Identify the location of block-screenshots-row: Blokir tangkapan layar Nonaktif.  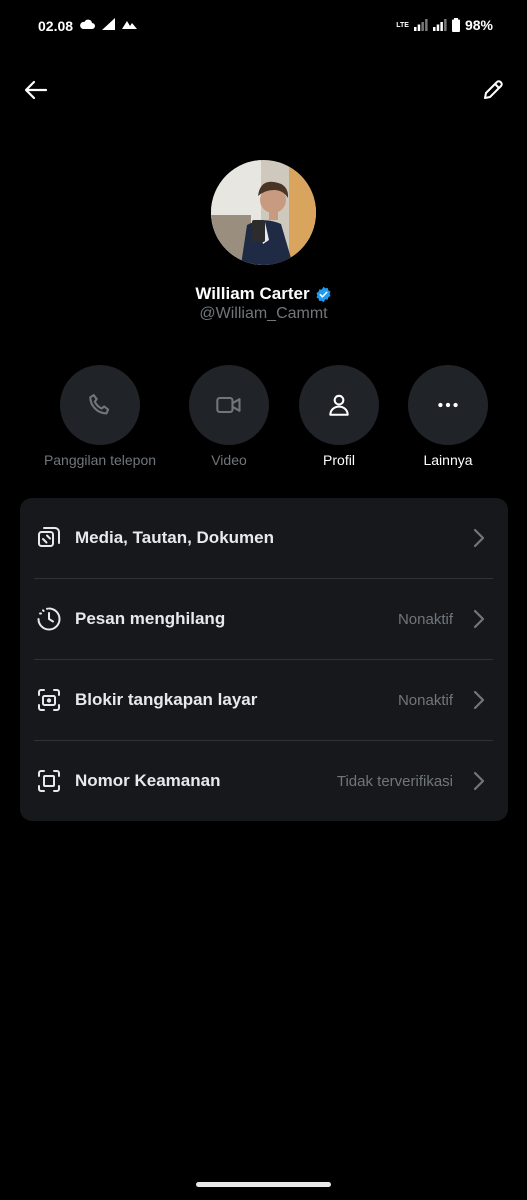
(264, 700).